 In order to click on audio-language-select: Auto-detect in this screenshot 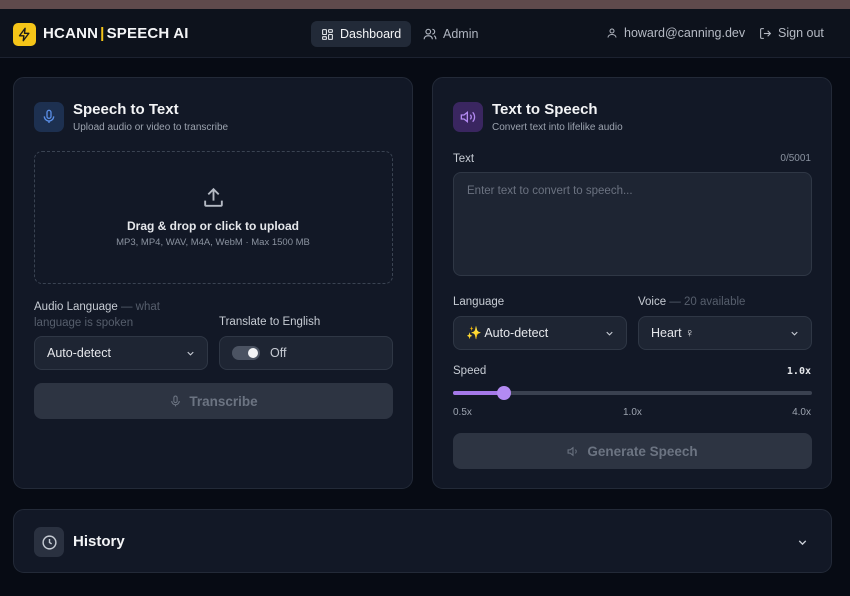, I will do `click(121, 353)`.